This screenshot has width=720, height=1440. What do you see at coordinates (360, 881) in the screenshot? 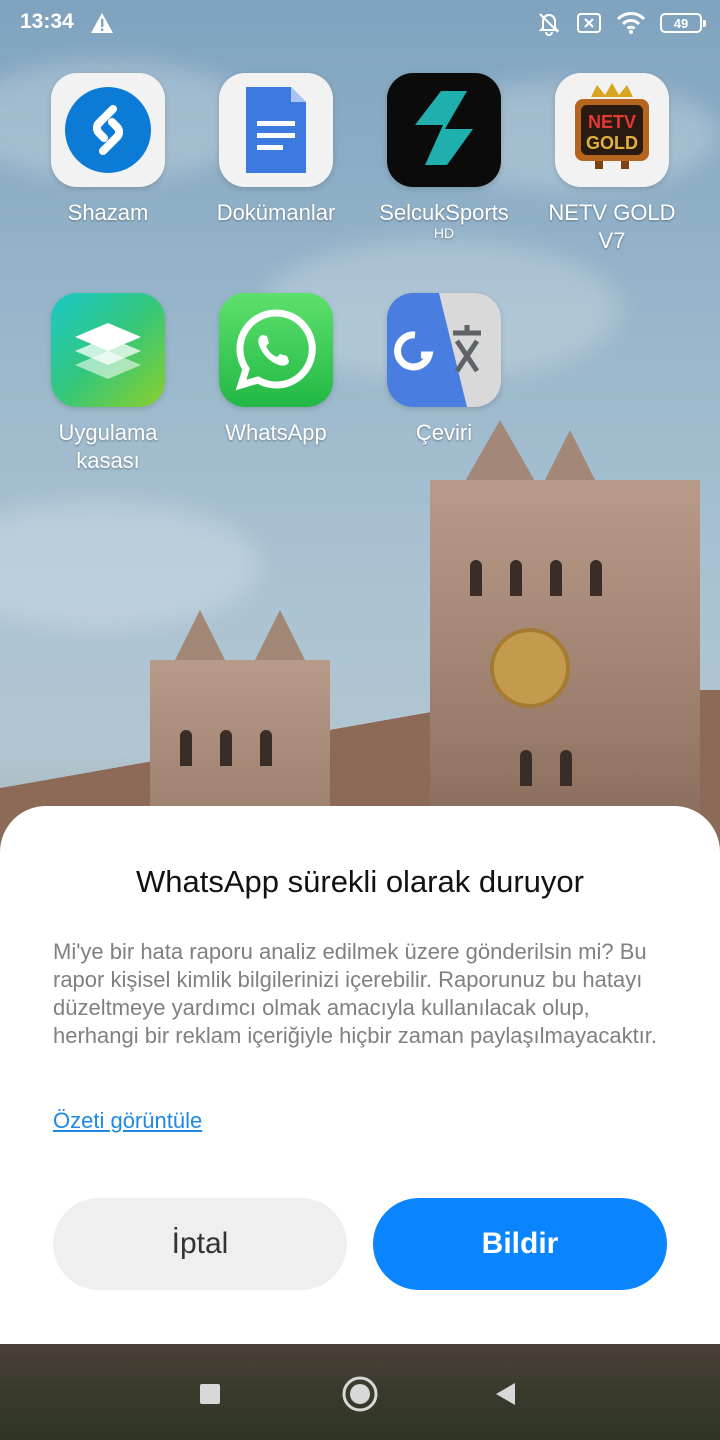
I see `dialog-title: WhatsApp sürekli olarak duruyor` at bounding box center [360, 881].